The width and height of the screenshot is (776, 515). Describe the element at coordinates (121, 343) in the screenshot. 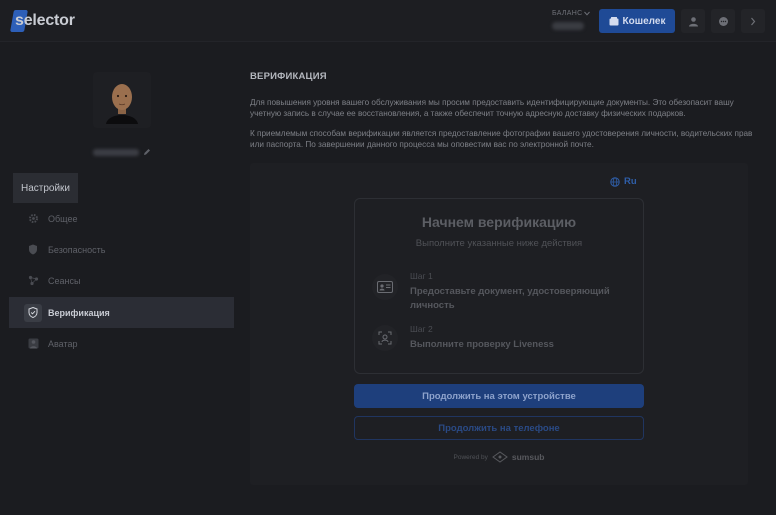

I see `sidebar-item-avatar: Аватар` at that location.